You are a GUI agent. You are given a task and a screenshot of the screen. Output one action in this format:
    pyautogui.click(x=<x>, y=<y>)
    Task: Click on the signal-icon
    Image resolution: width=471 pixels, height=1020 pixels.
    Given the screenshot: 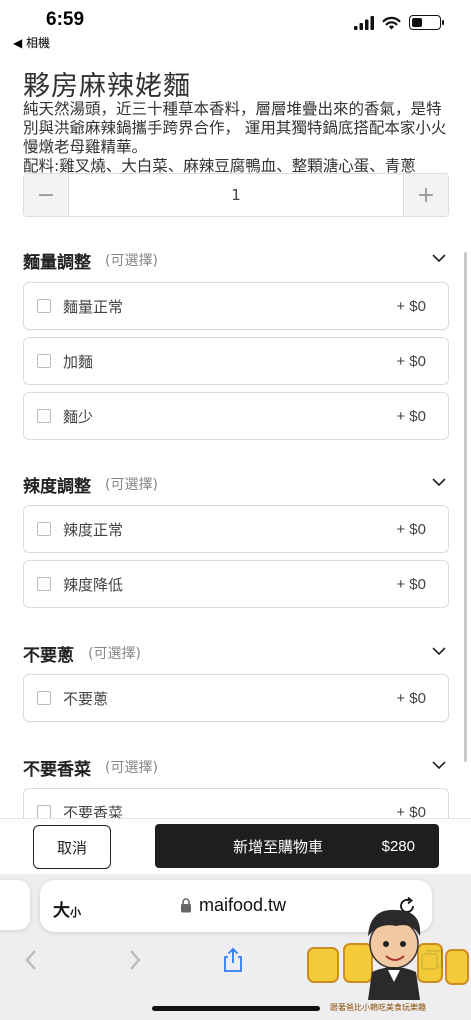 What is the action you would take?
    pyautogui.click(x=364, y=22)
    